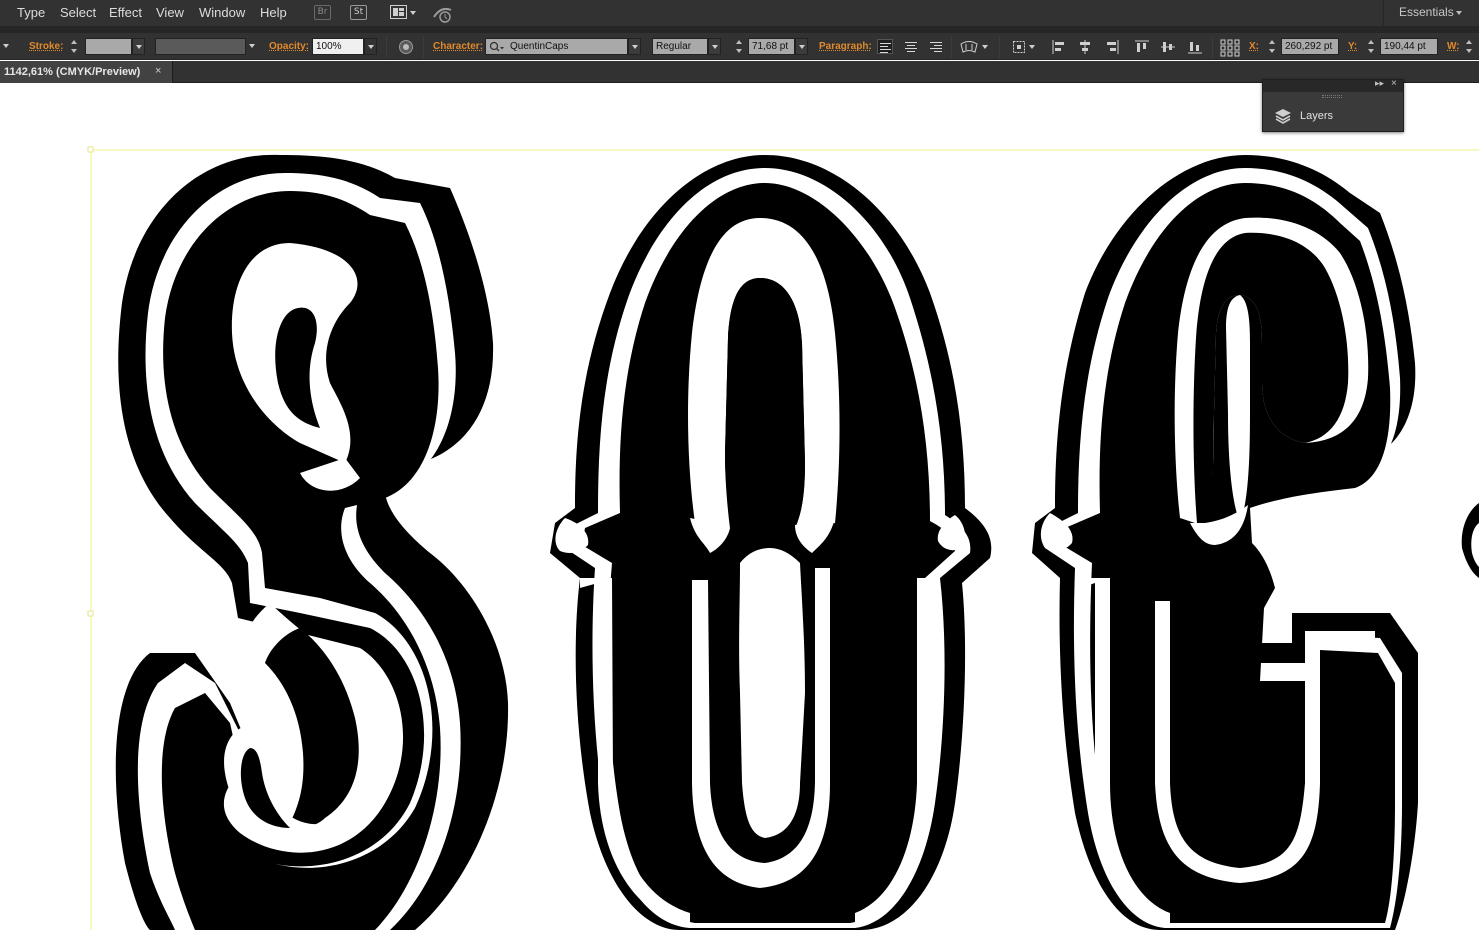  What do you see at coordinates (680, 46) in the screenshot?
I see `font-style-field: Regular` at bounding box center [680, 46].